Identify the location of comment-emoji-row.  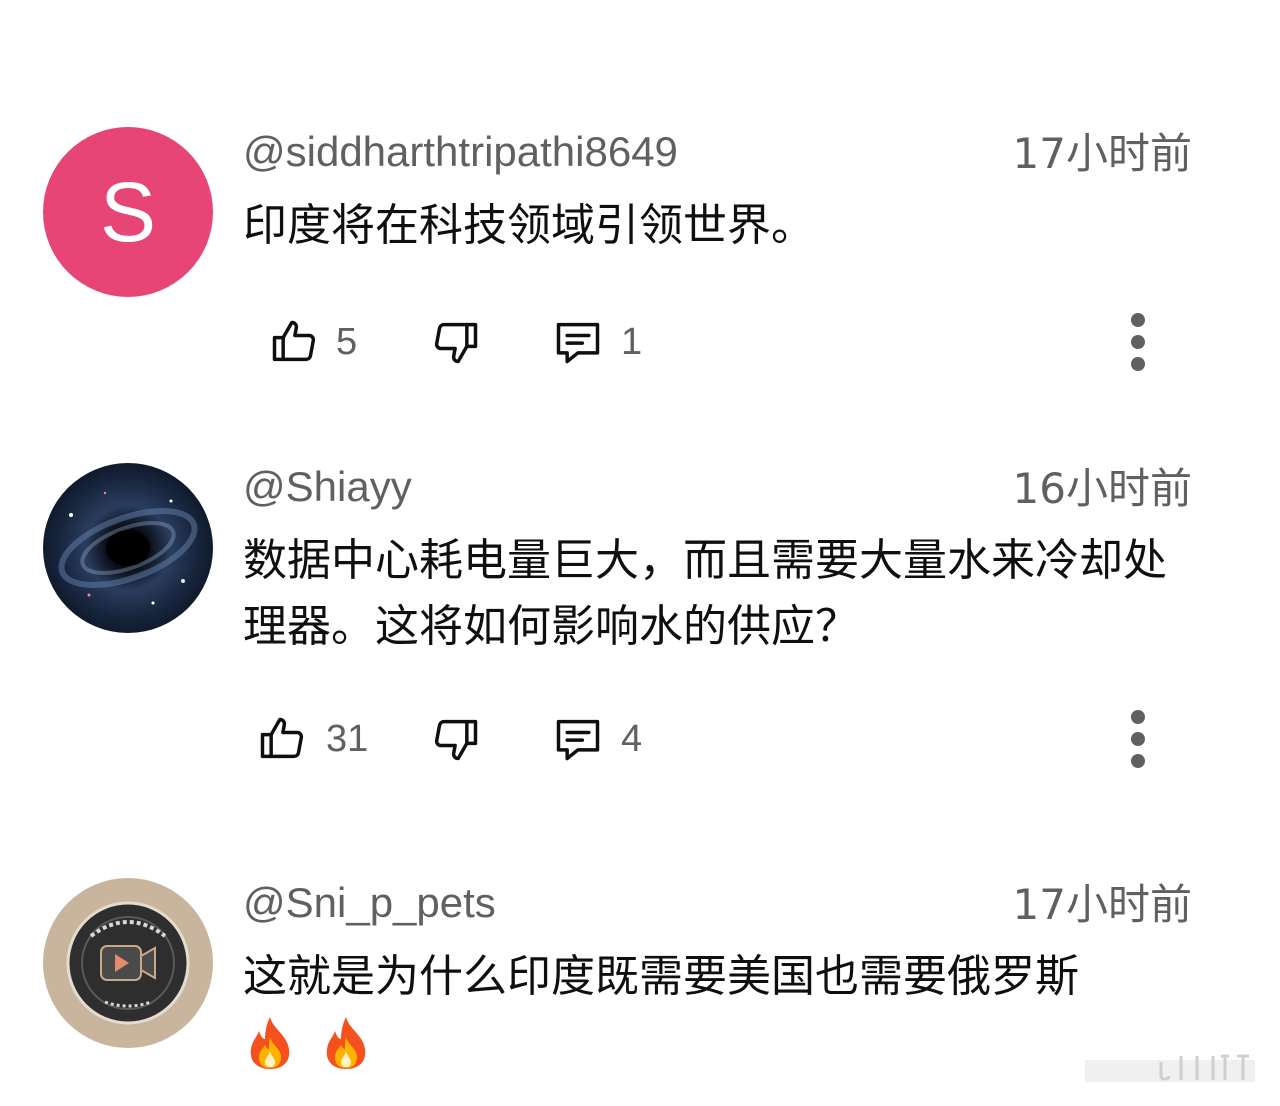
(723, 1041).